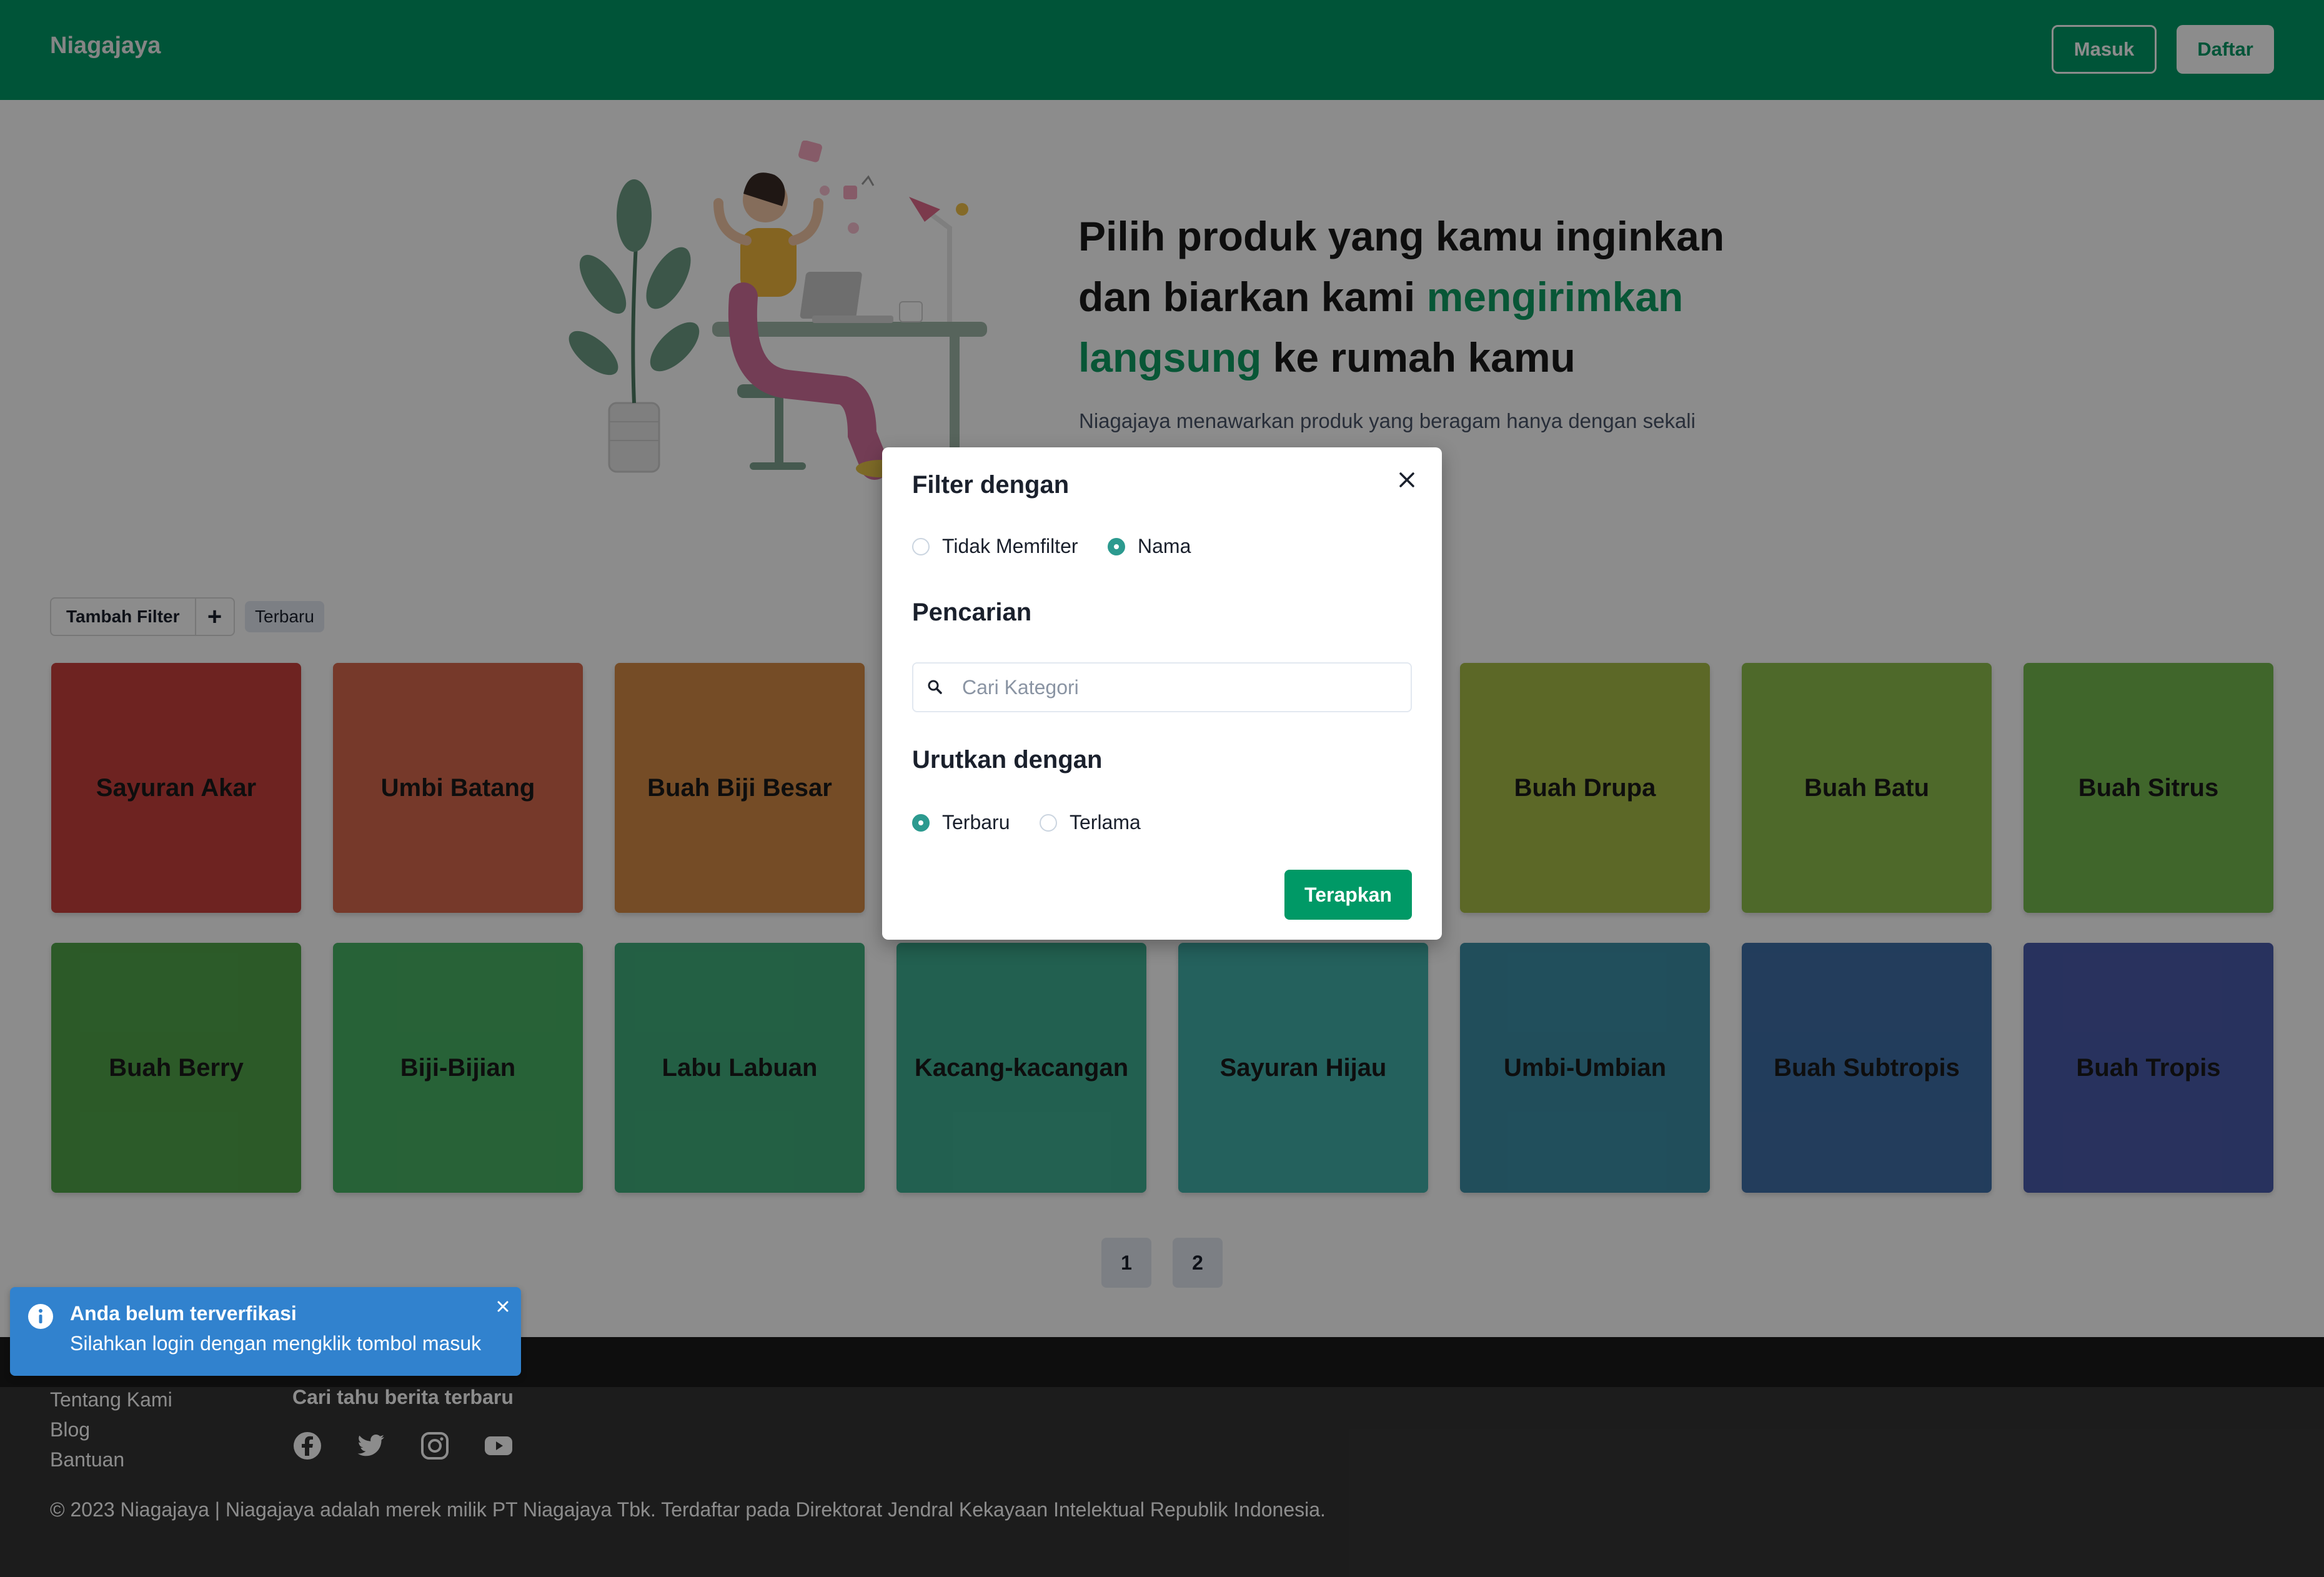 This screenshot has width=2324, height=1577. I want to click on category-search-field, so click(1162, 687).